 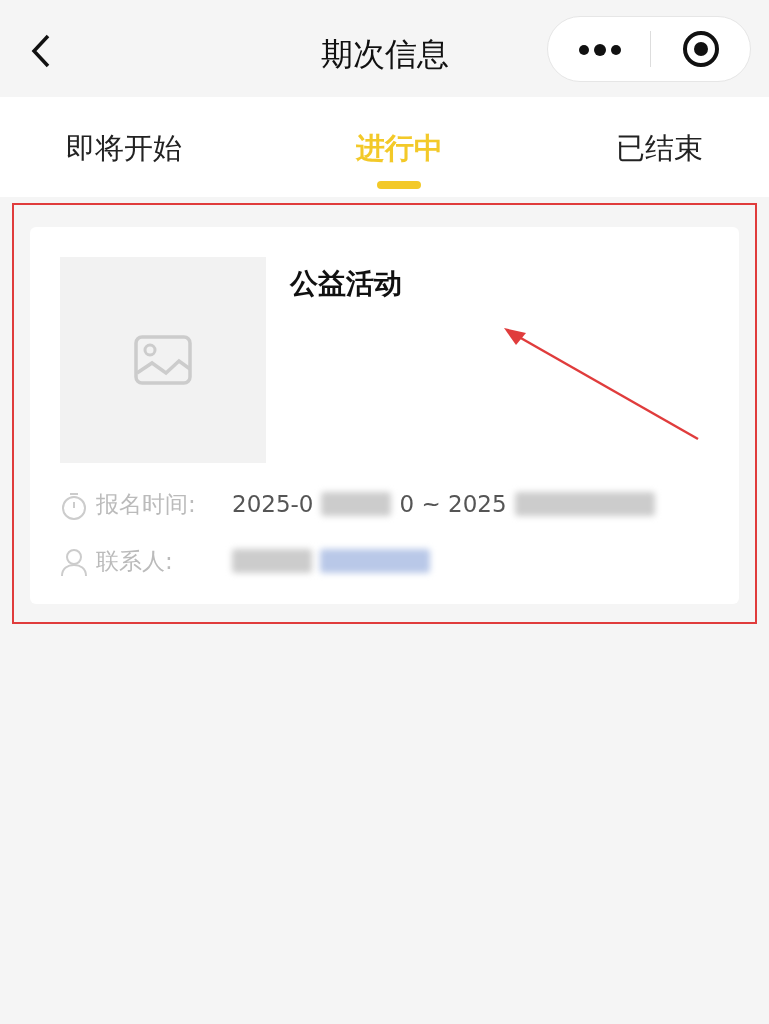 I want to click on time-start: 2025-0, so click(x=273, y=504).